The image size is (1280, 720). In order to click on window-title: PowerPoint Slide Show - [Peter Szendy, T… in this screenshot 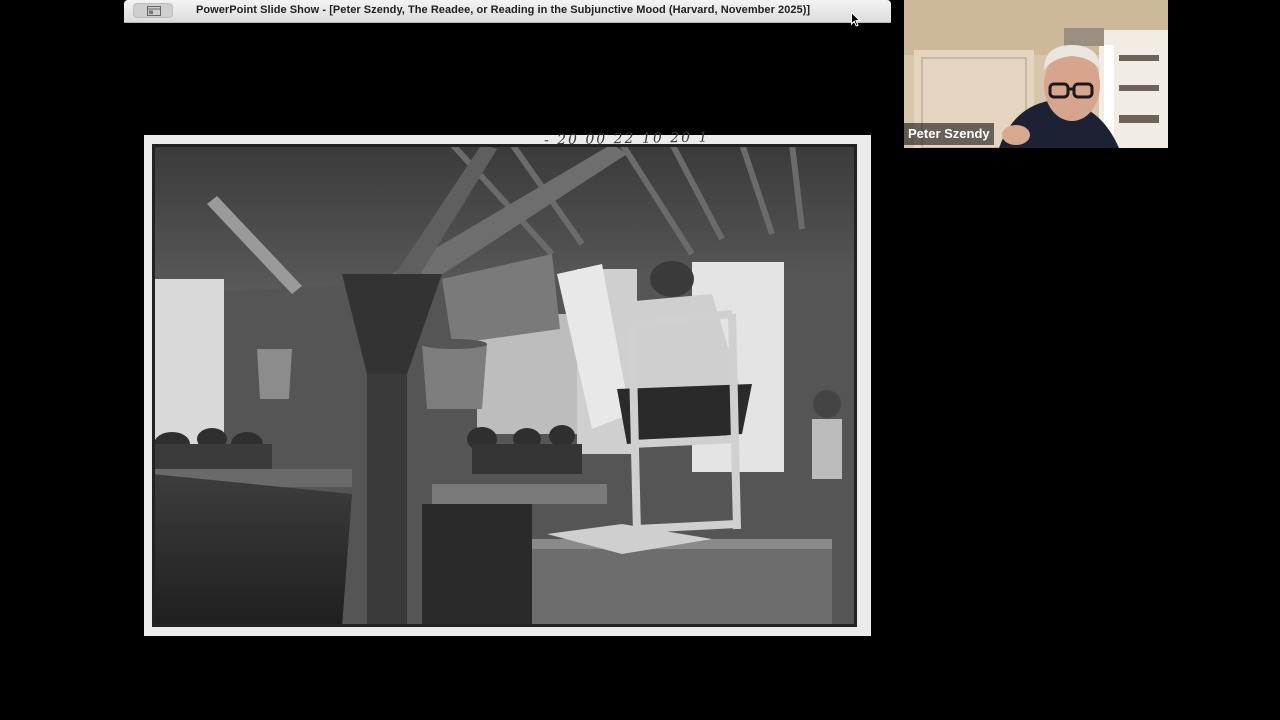, I will do `click(503, 10)`.